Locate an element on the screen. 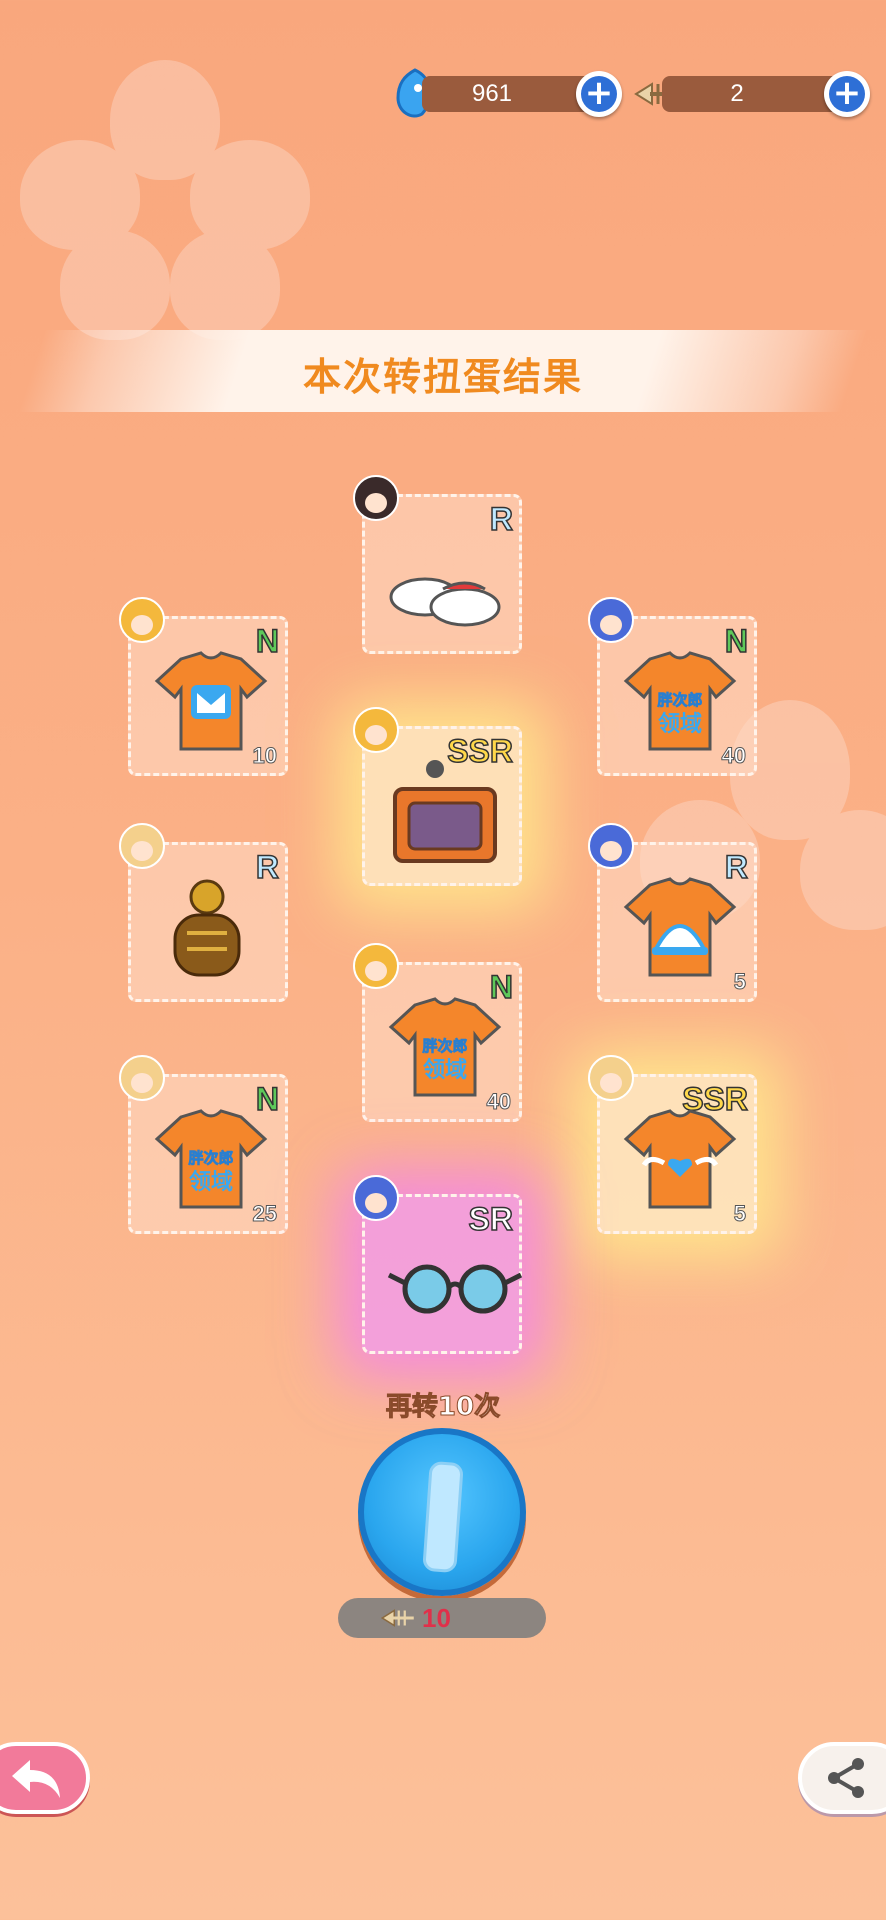  share-icon is located at coordinates (846, 1778).